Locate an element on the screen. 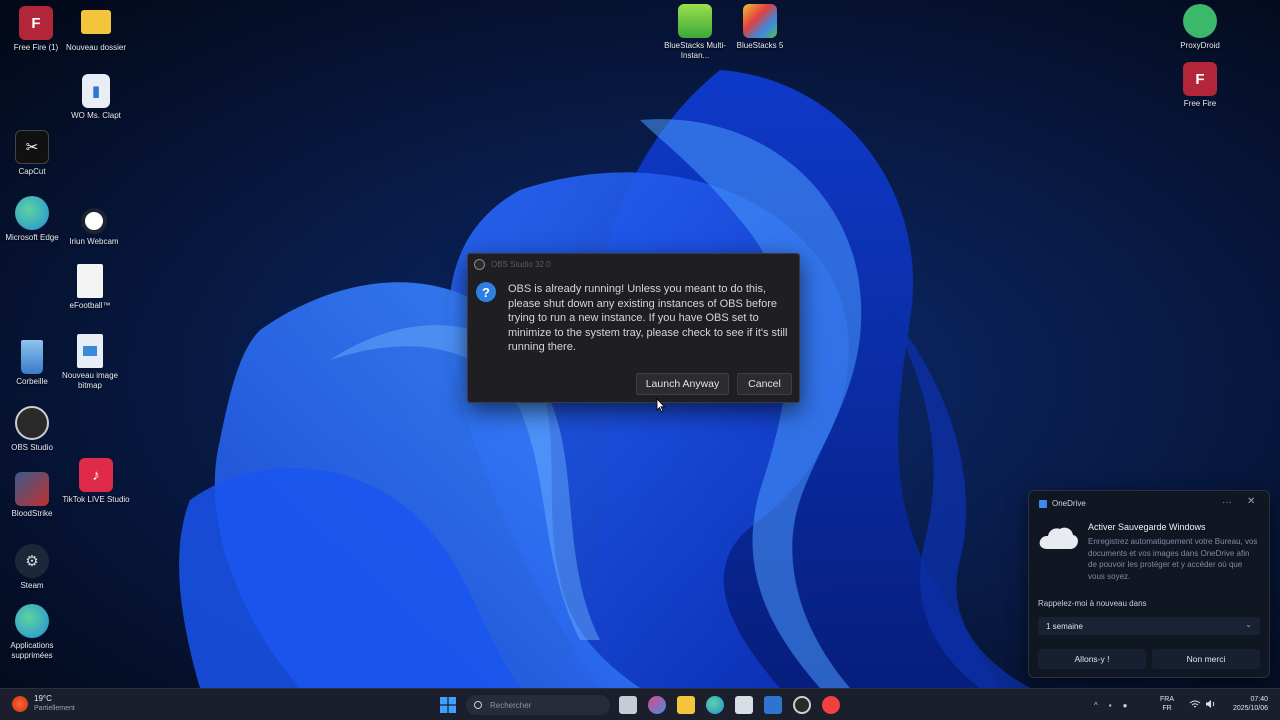 The image size is (1280, 720). onedrive-app-icon is located at coordinates (1043, 503).